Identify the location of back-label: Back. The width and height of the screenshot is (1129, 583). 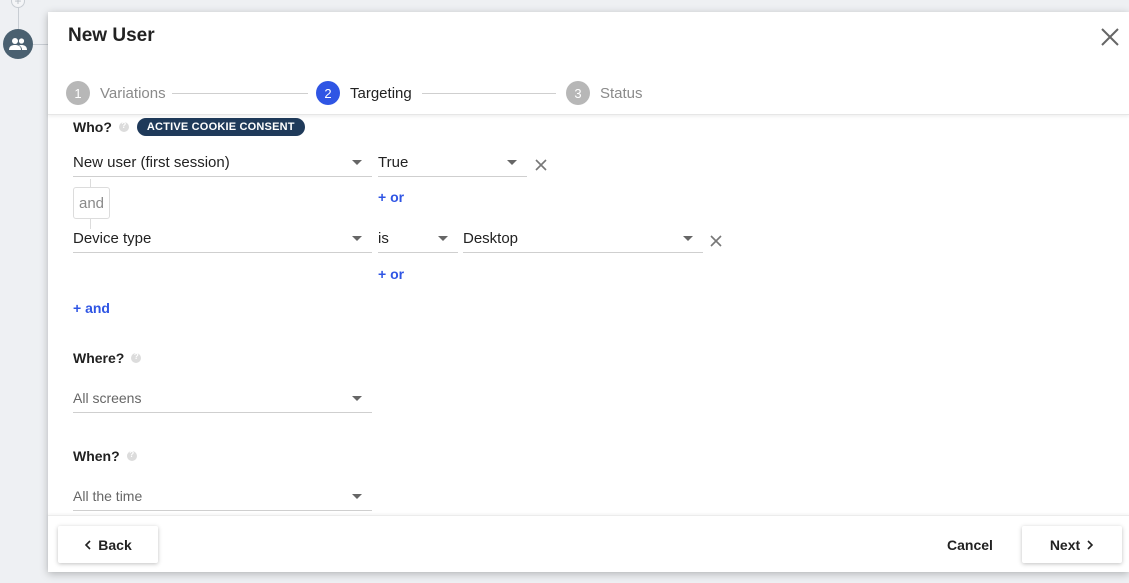
(115, 544).